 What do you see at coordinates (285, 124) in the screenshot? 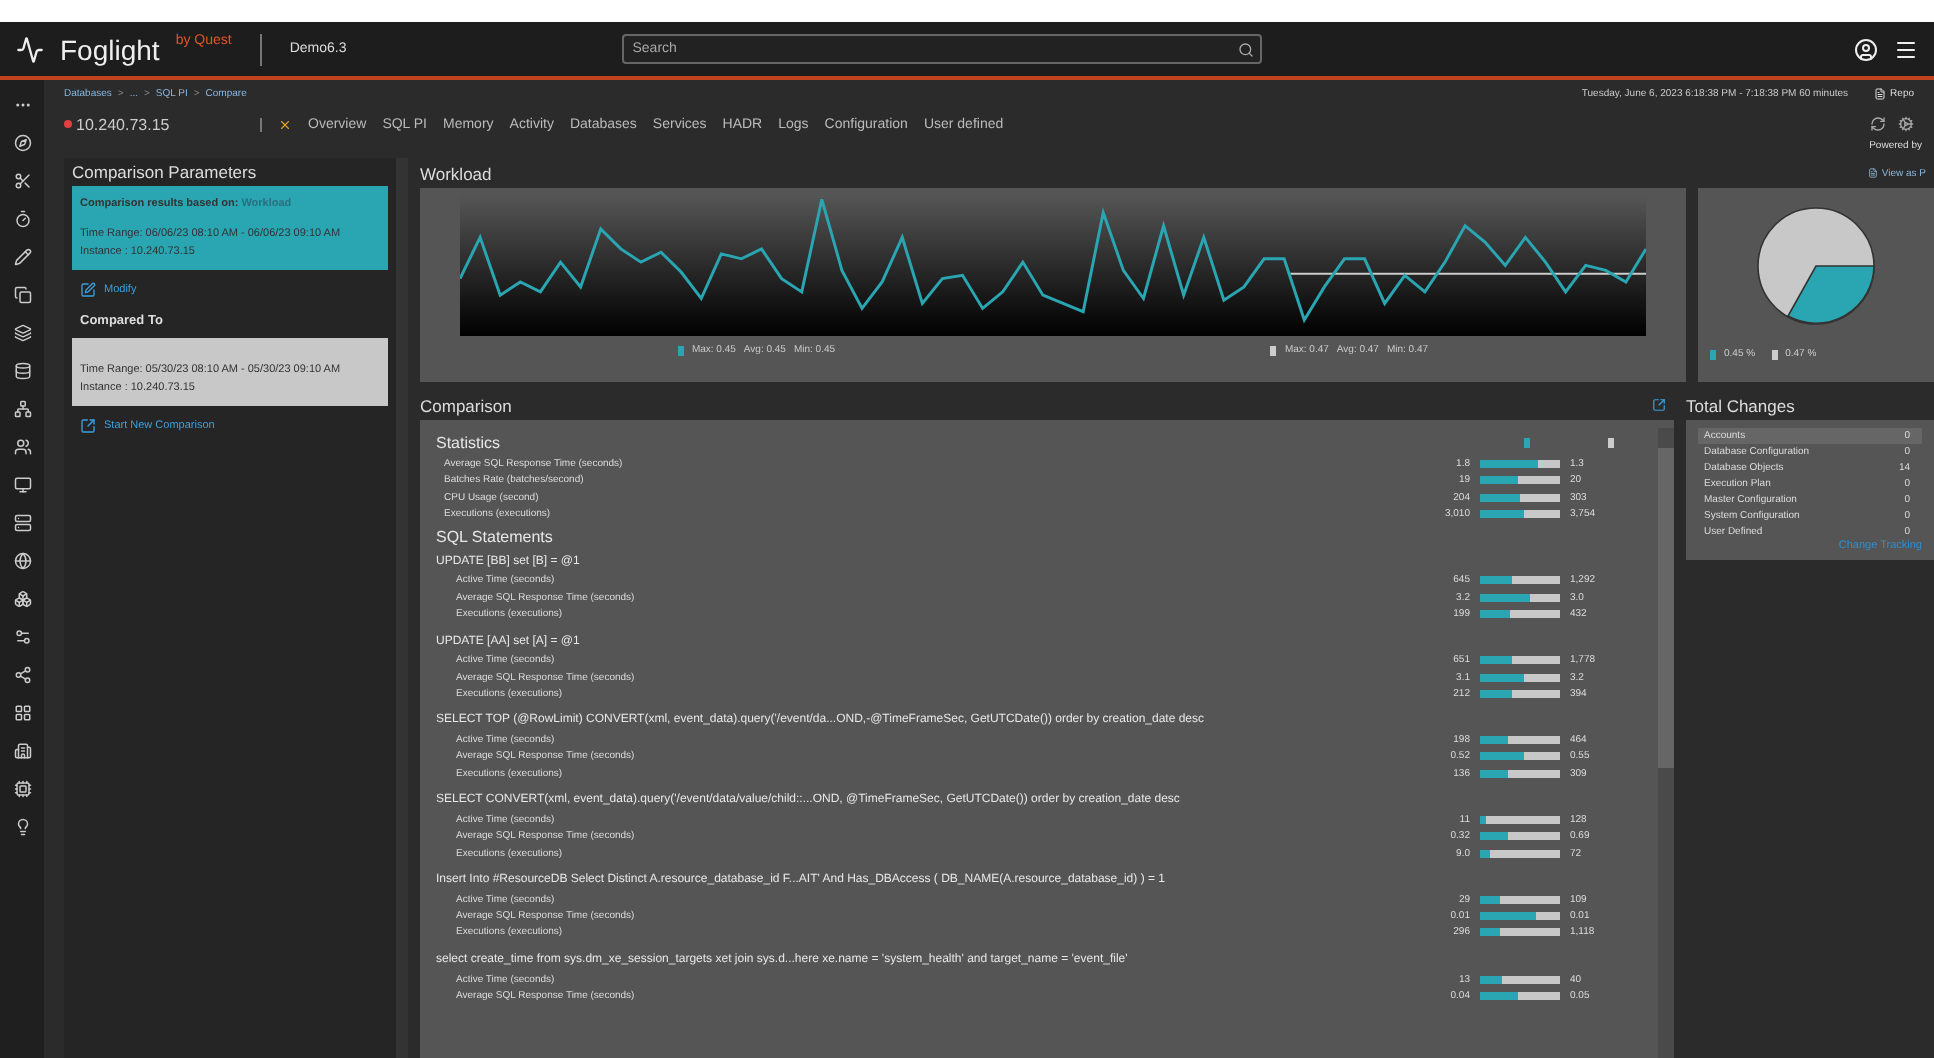
I see `close-icon` at bounding box center [285, 124].